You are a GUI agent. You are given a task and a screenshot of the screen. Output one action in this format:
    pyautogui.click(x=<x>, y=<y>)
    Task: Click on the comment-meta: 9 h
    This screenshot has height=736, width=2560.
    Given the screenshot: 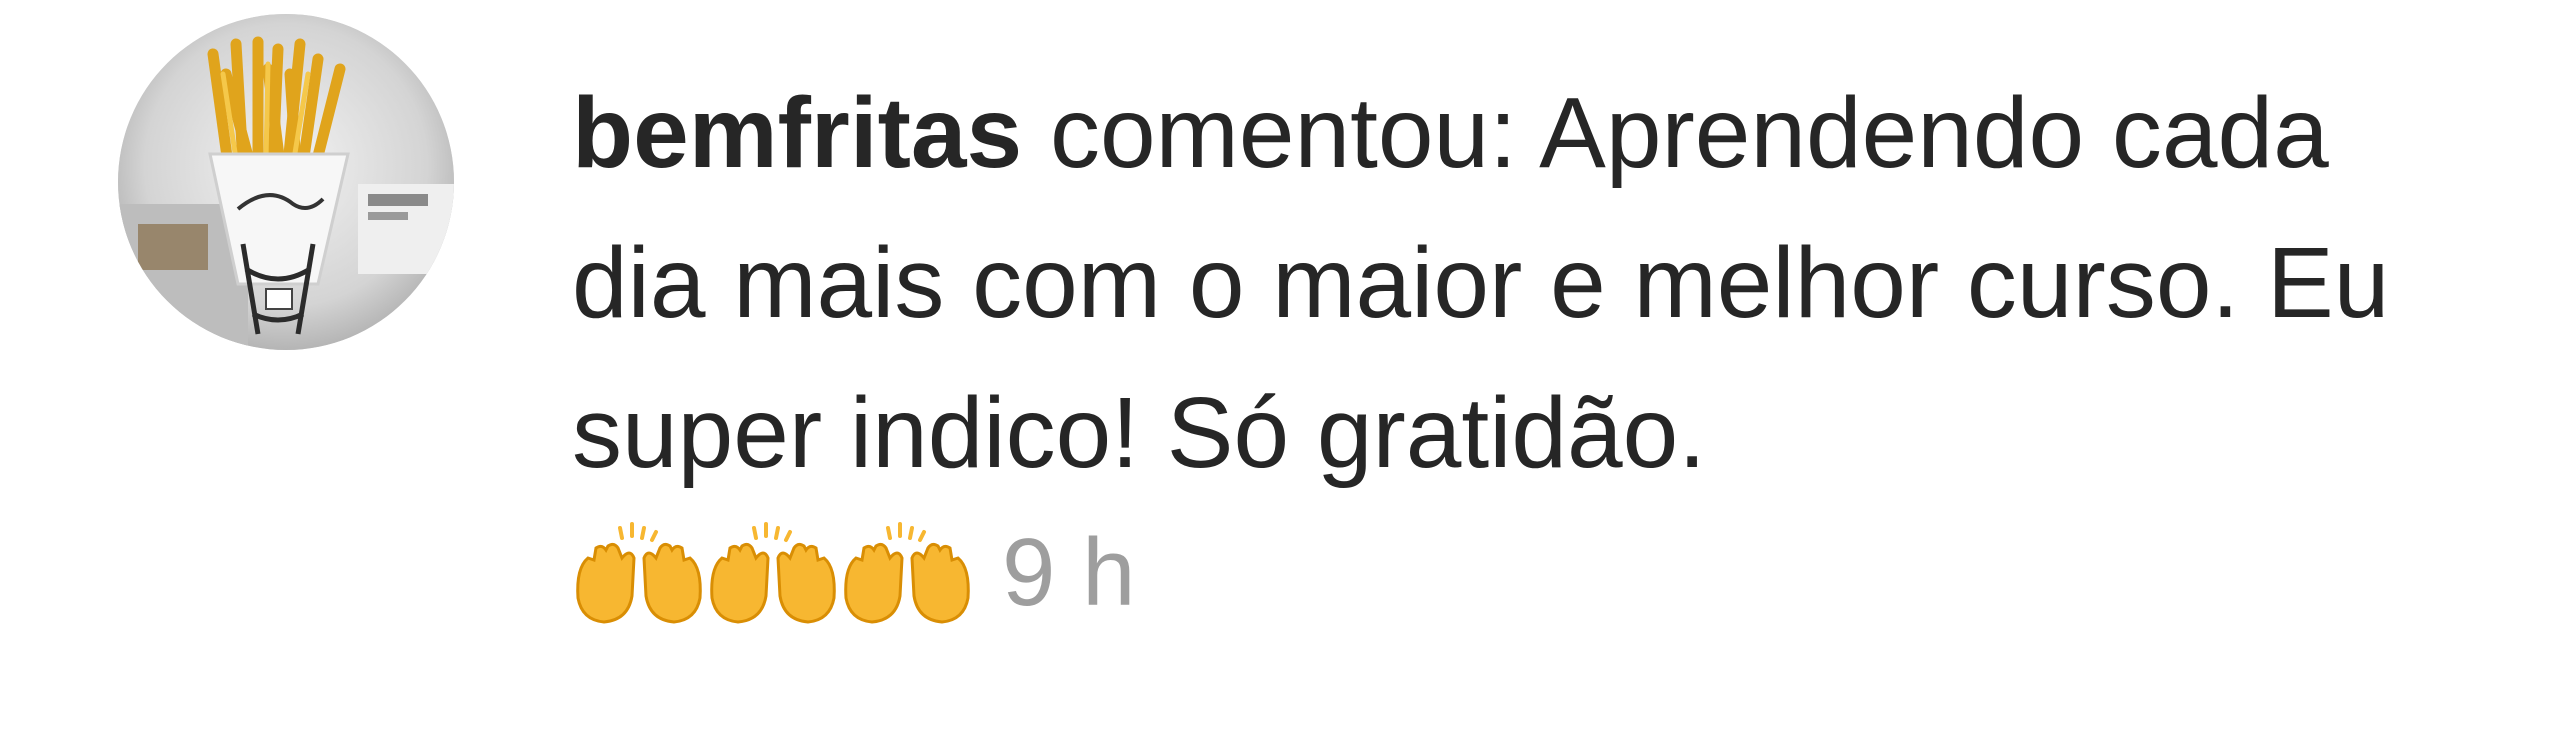 What is the action you would take?
    pyautogui.click(x=1522, y=573)
    